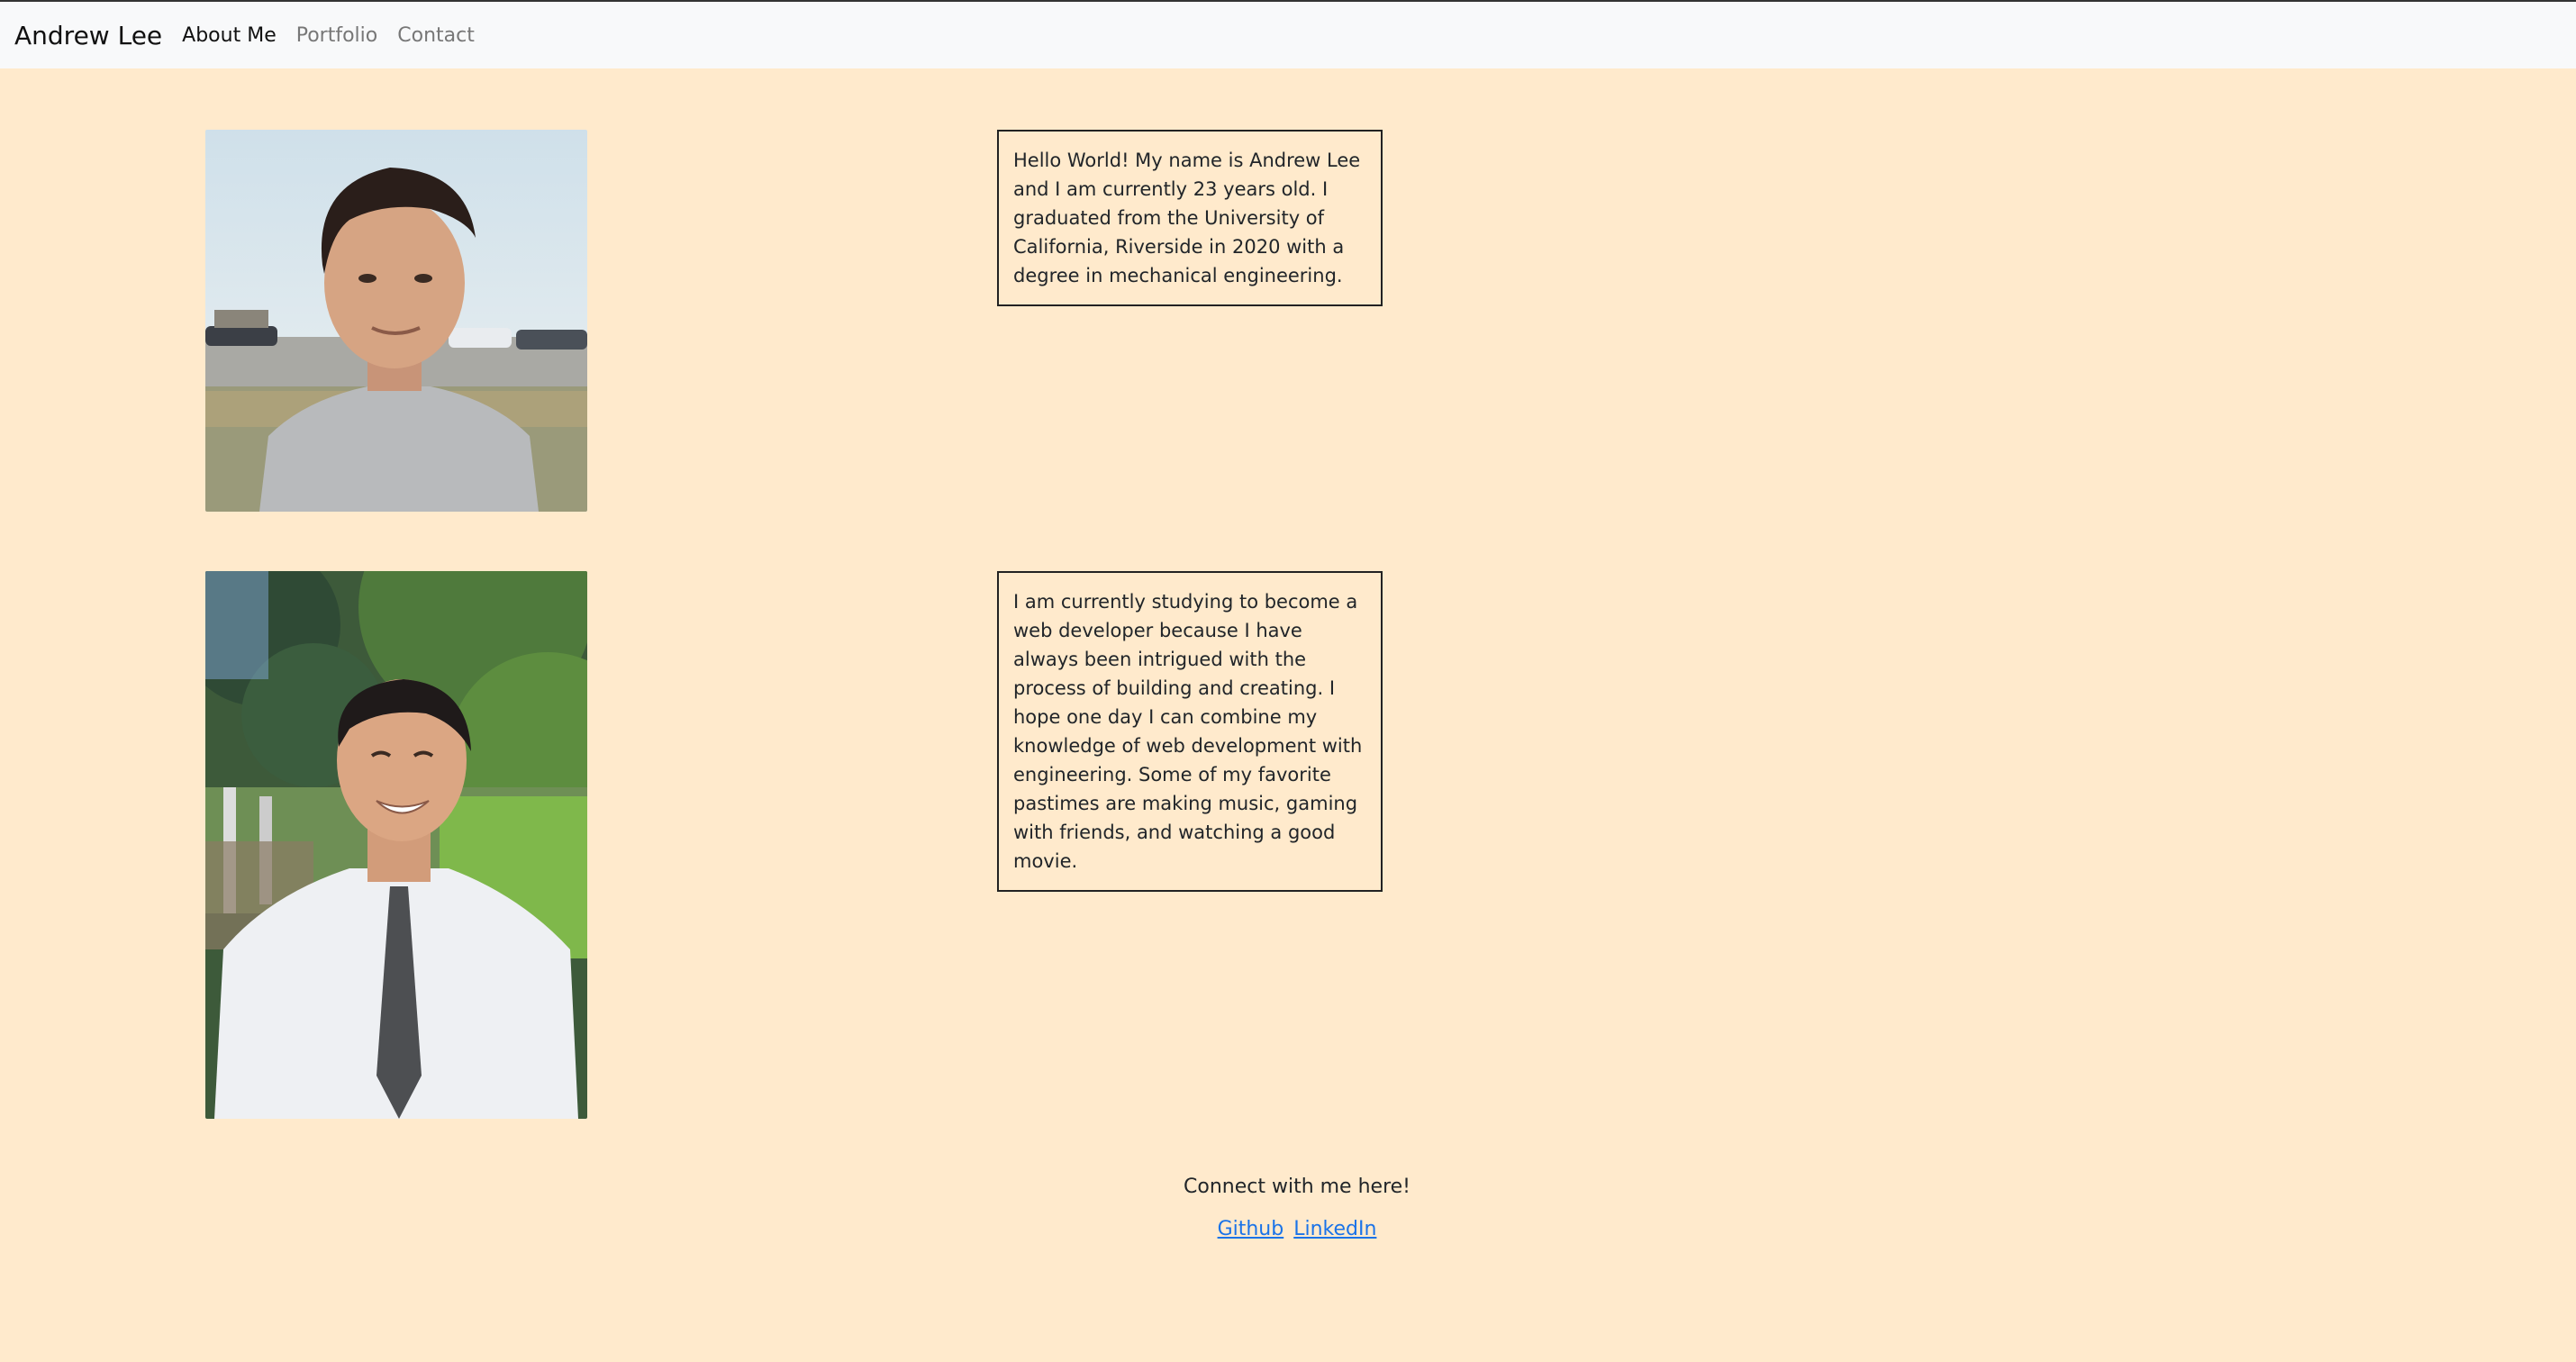 The height and width of the screenshot is (1362, 2576). I want to click on social-links: Github LinkedIn, so click(1288, 1229).